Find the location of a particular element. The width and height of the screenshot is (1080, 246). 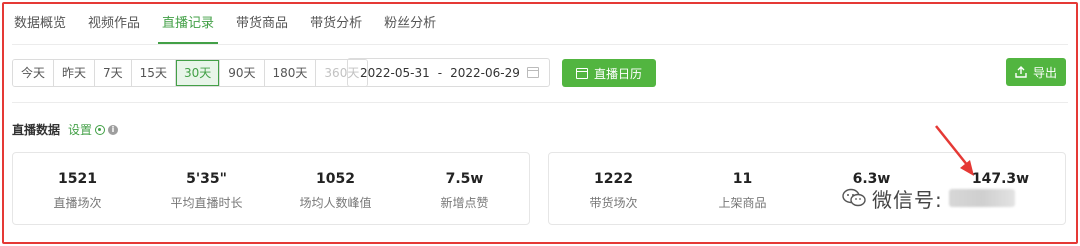

metric-value: 1222 is located at coordinates (613, 179).